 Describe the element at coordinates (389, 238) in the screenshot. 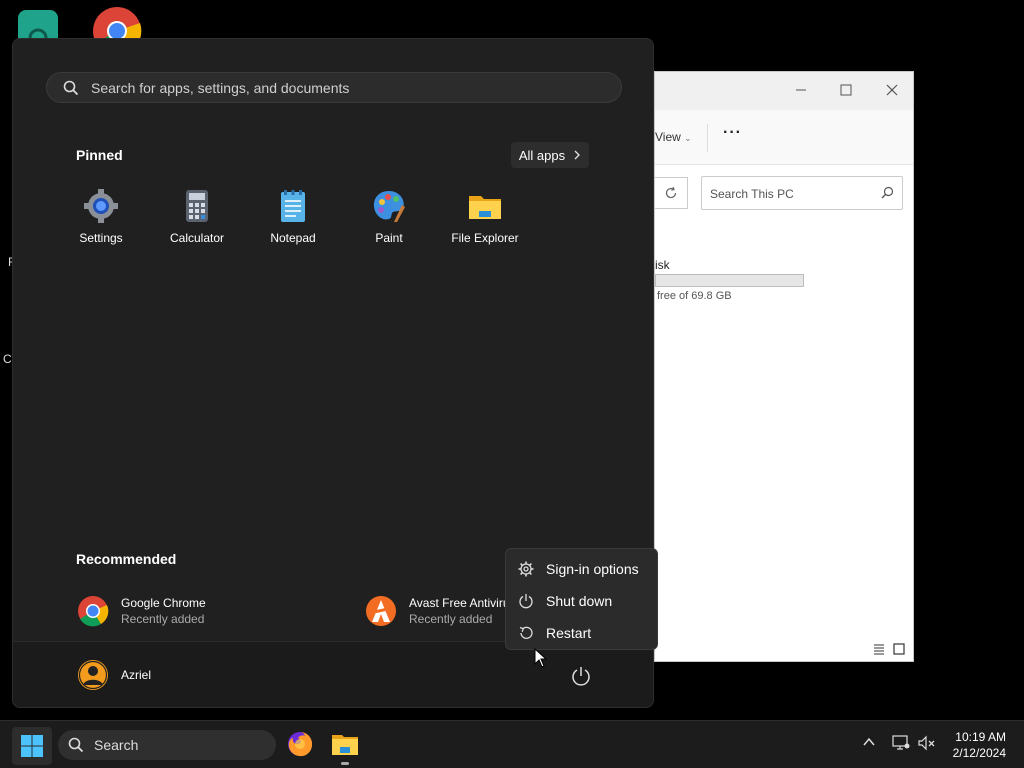

I see `pinned-app-label: Paint` at that location.